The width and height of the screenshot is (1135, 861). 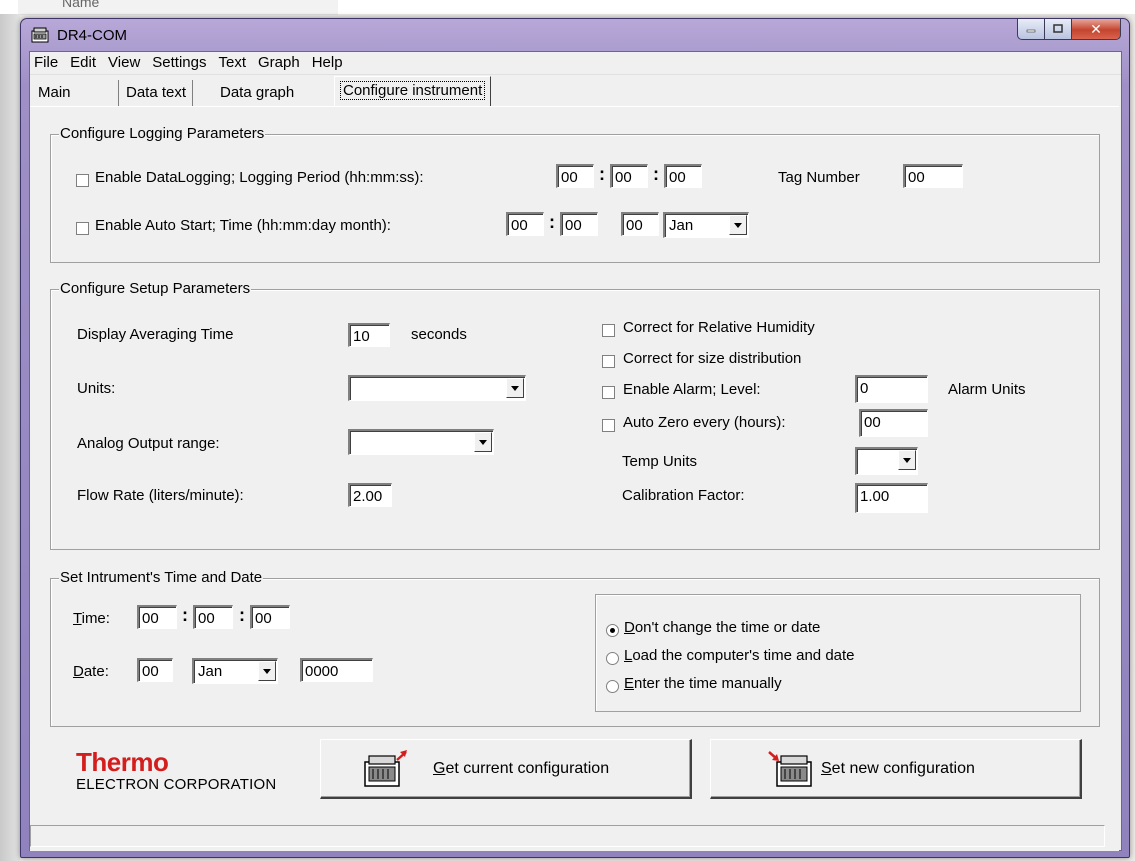 I want to click on radio-load-computer-time-label: Load the computer's time and date, so click(x=739, y=655).